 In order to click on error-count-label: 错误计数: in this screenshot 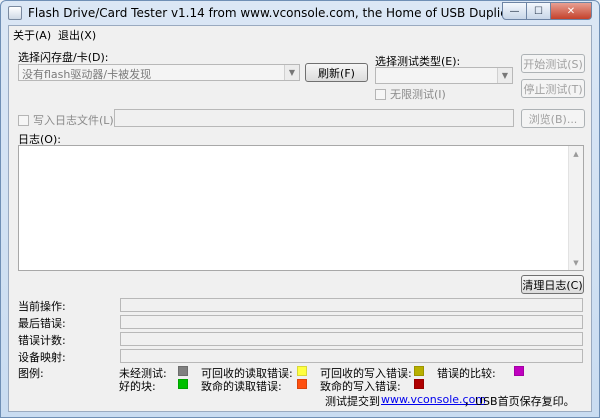, I will do `click(42, 340)`.